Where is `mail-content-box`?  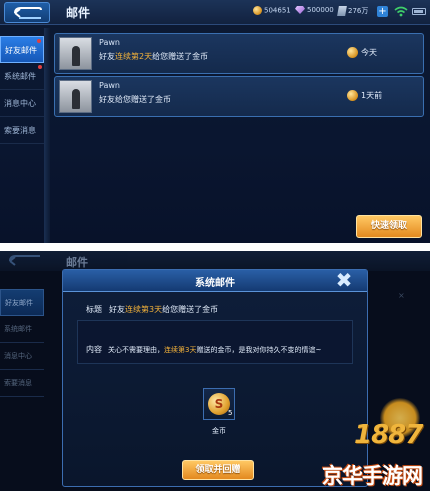
mail-content-box is located at coordinates (215, 342).